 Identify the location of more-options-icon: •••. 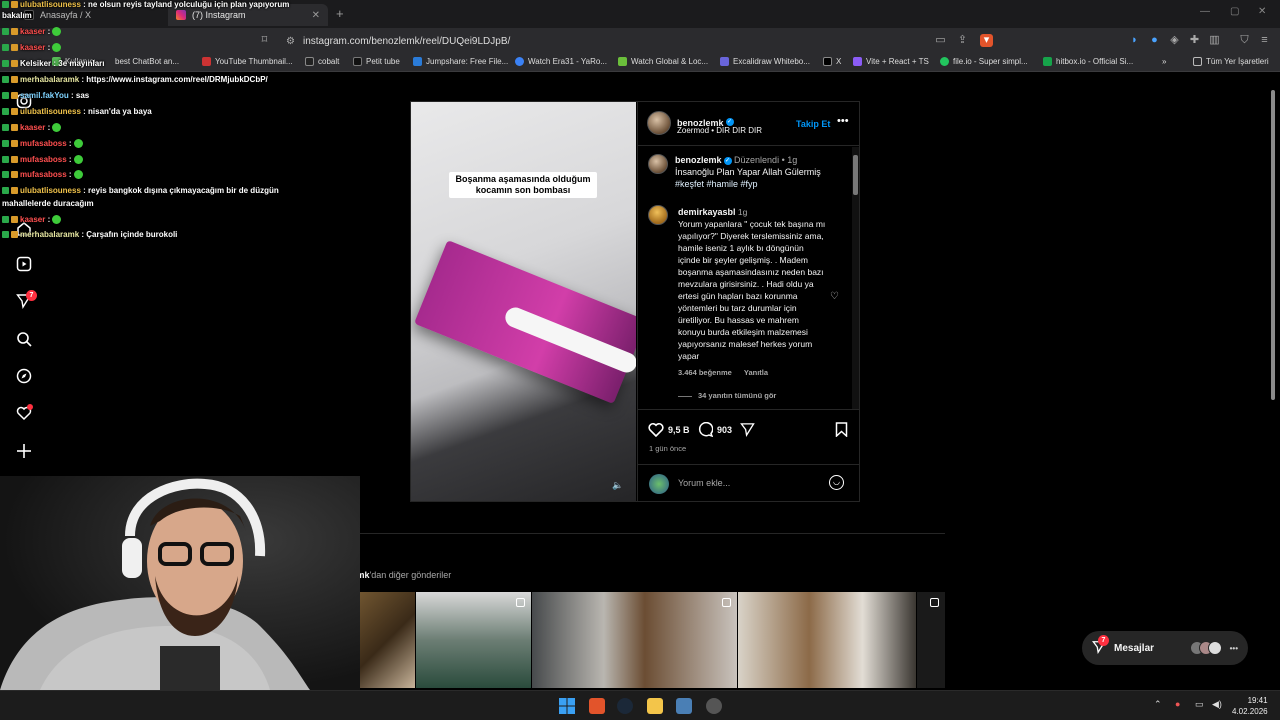
(843, 121).